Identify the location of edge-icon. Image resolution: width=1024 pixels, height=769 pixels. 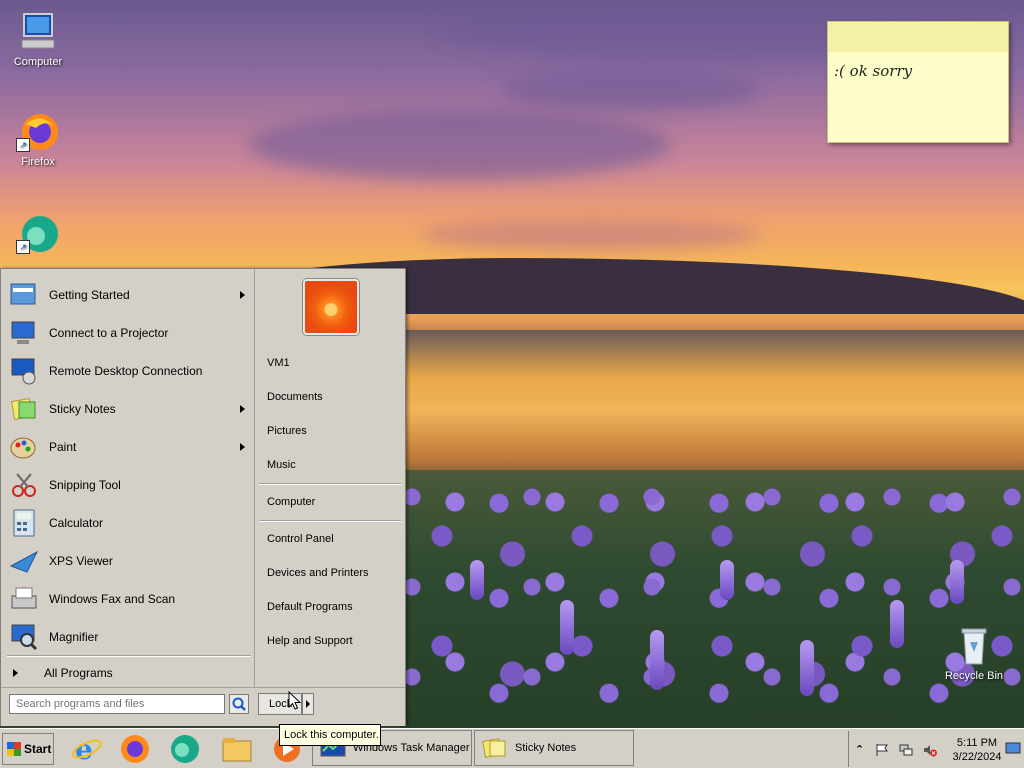
(185, 749).